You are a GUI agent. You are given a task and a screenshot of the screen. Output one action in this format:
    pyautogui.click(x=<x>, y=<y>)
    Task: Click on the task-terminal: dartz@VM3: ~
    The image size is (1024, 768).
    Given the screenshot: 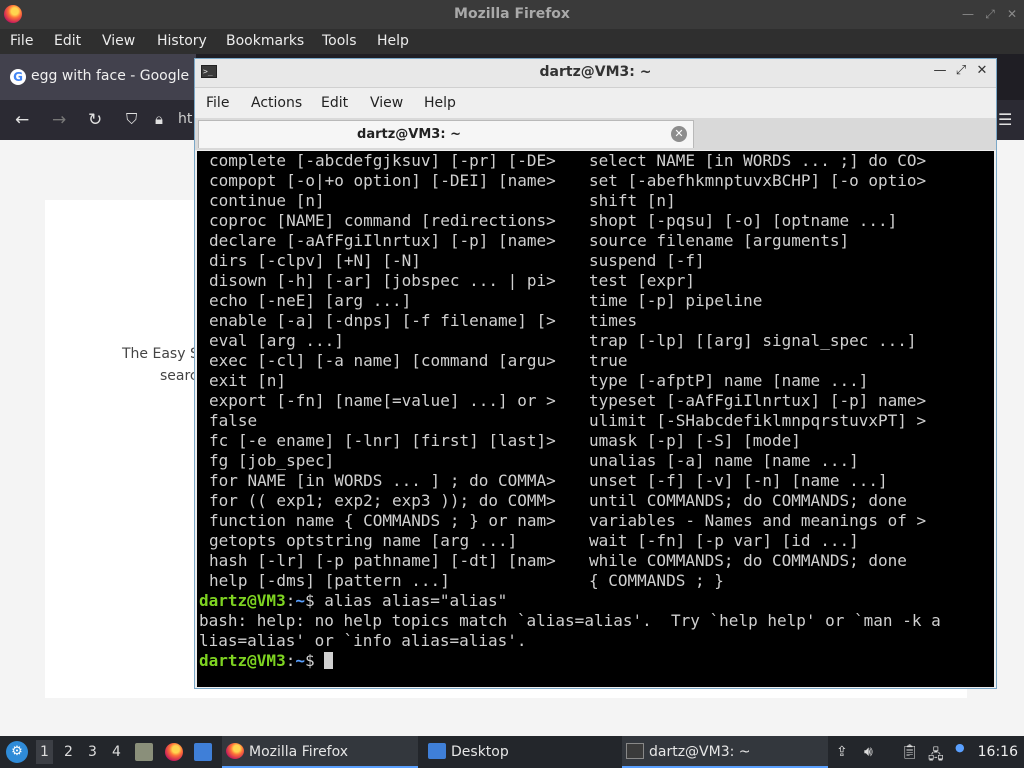 What is the action you would take?
    pyautogui.click(x=725, y=752)
    